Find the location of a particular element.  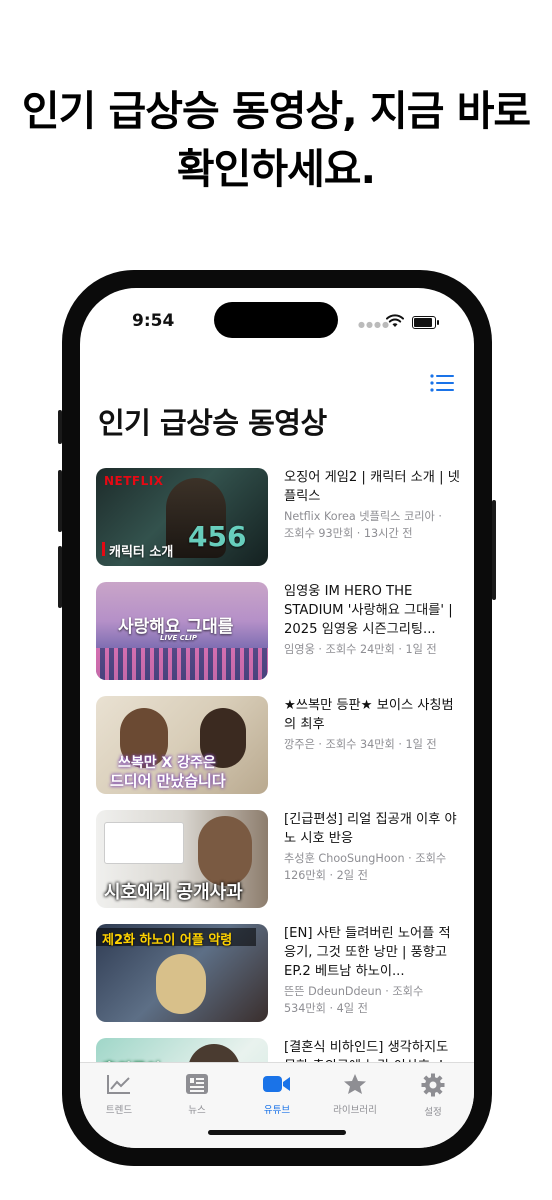

home-indicator is located at coordinates (277, 1132).